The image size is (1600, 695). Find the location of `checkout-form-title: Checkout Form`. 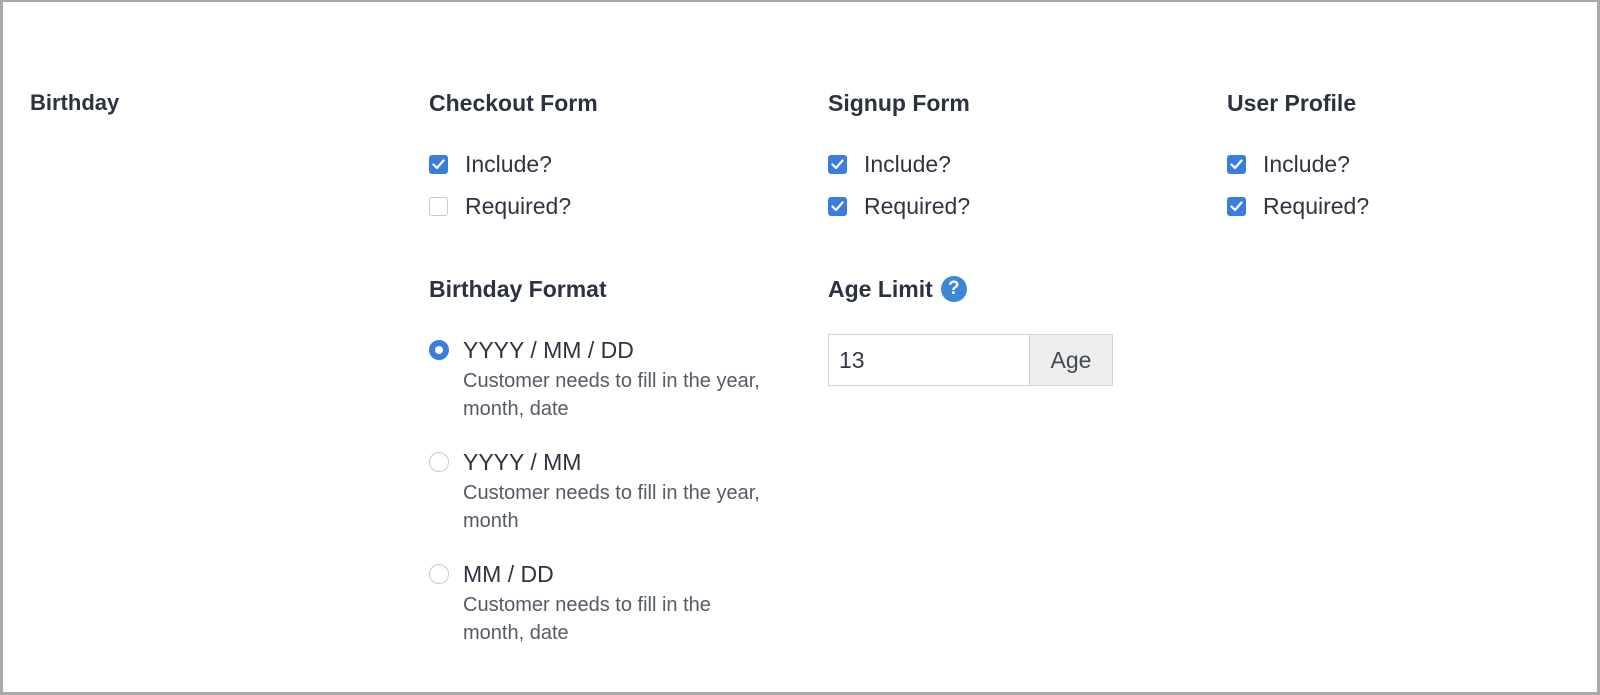

checkout-form-title: Checkout Form is located at coordinates (513, 103).